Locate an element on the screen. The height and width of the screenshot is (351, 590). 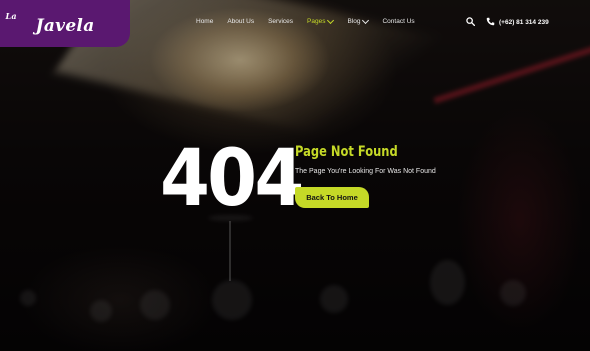
nav-pages-label: Pages is located at coordinates (316, 21).